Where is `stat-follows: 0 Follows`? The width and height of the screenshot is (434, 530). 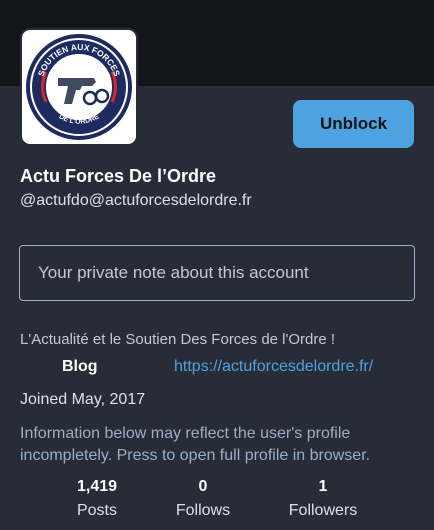 stat-follows: 0 Follows is located at coordinates (203, 499).